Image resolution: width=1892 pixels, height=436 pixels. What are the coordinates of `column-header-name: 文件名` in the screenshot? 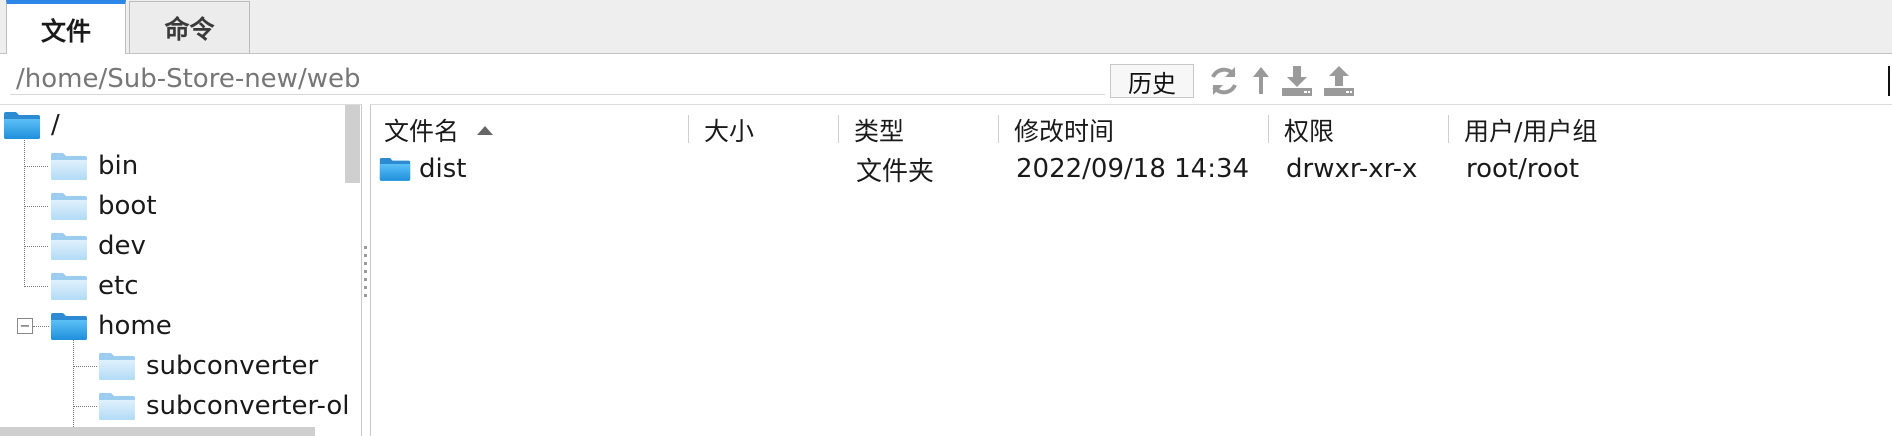 It's located at (439, 130).